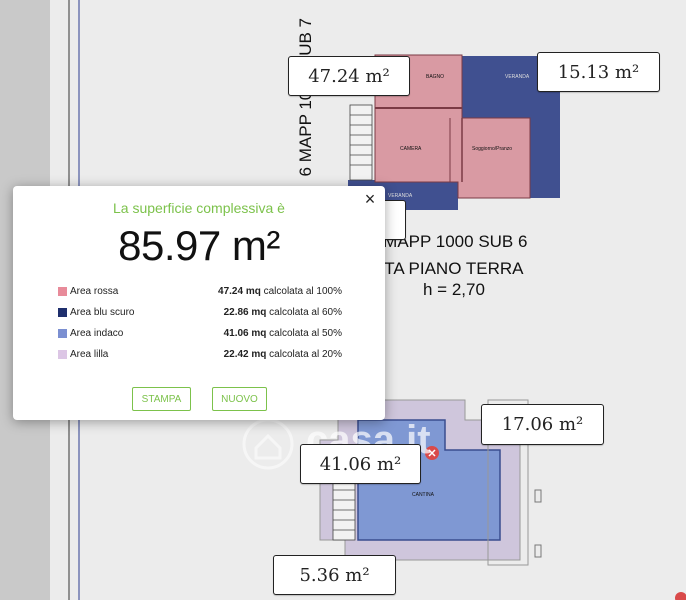 This screenshot has height=600, width=686. What do you see at coordinates (62, 312) in the screenshot?
I see `swatch-blu-scuro` at bounding box center [62, 312].